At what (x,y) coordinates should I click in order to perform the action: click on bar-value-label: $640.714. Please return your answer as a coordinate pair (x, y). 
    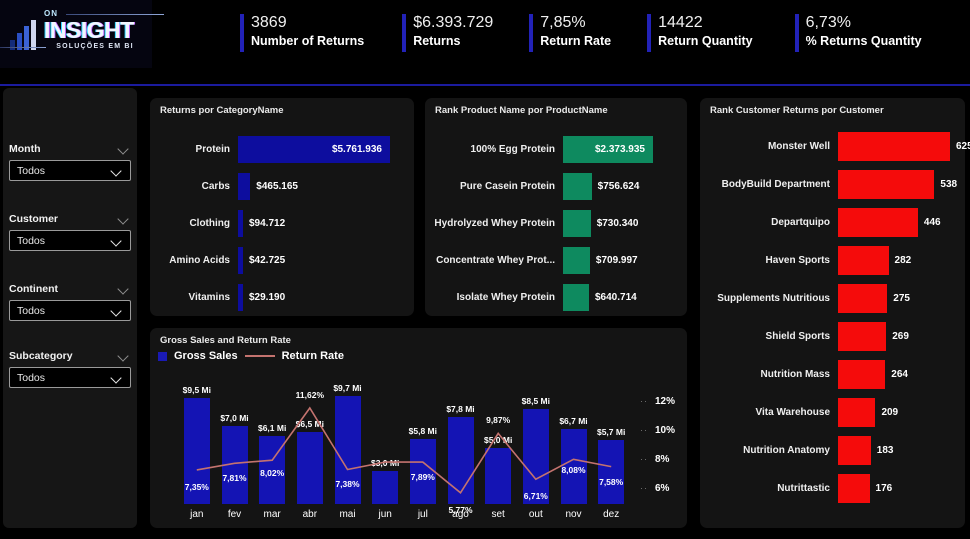
    Looking at the image, I should click on (616, 297).